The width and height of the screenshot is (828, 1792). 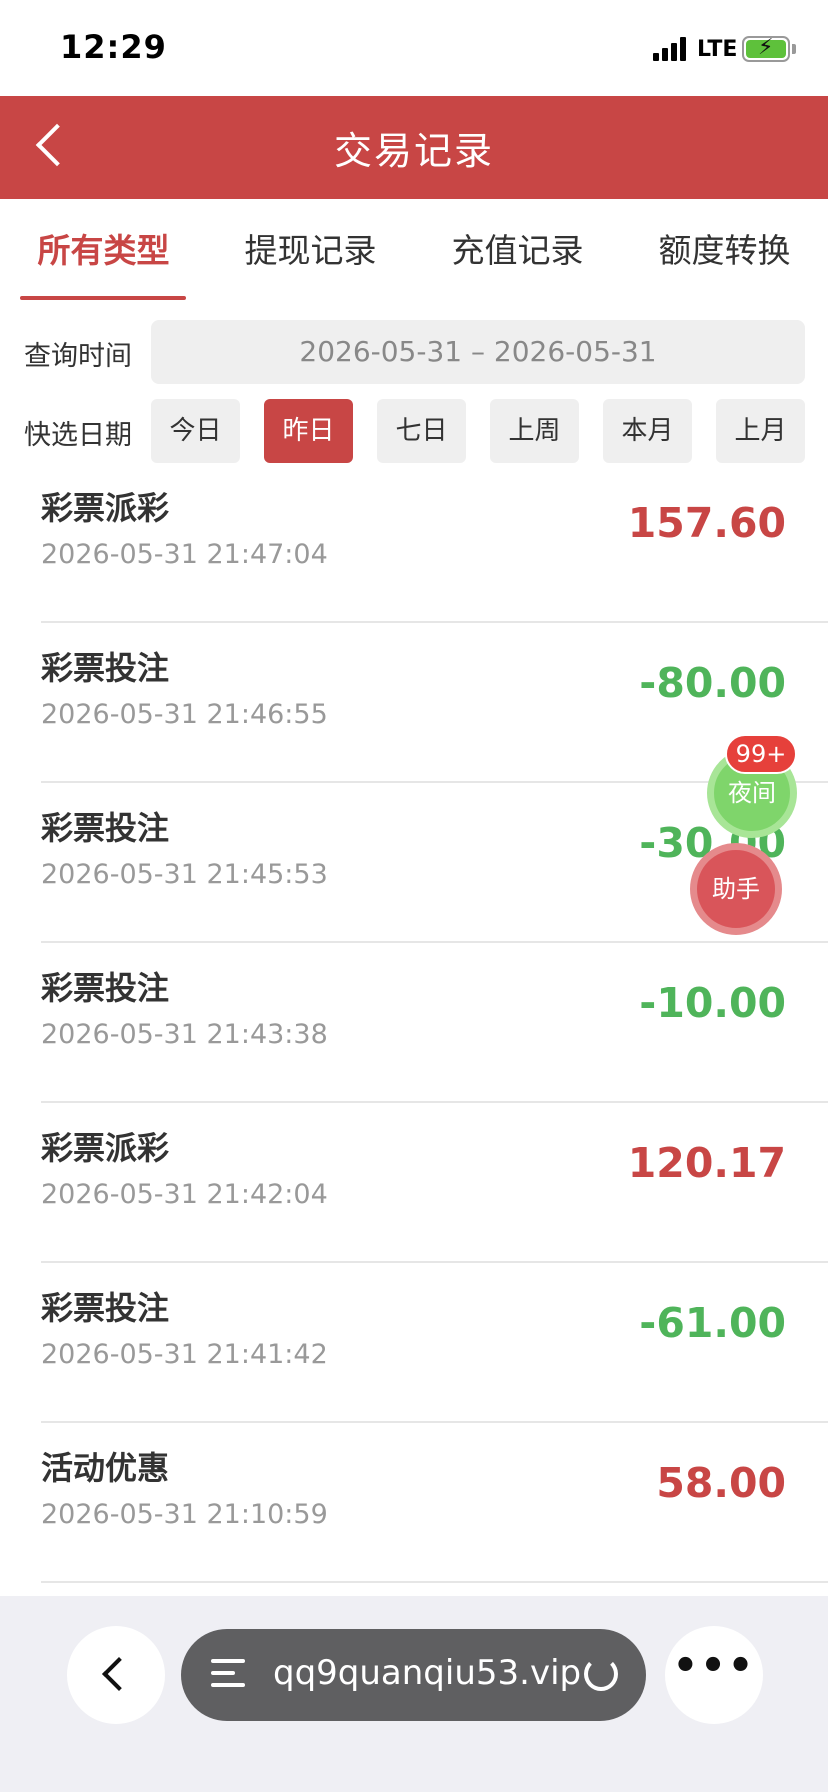 I want to click on quick-seven-days-button: 七日, so click(x=421, y=431).